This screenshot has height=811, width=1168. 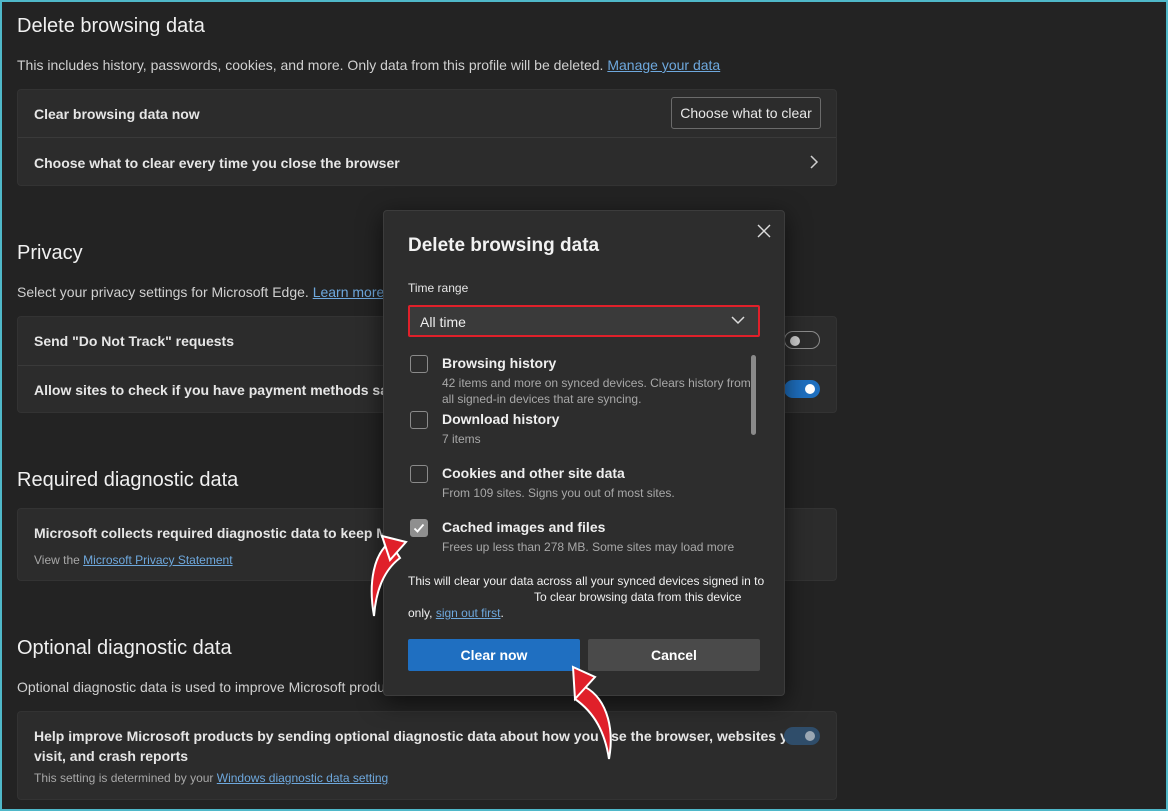 I want to click on checkmark-icon, so click(x=419, y=528).